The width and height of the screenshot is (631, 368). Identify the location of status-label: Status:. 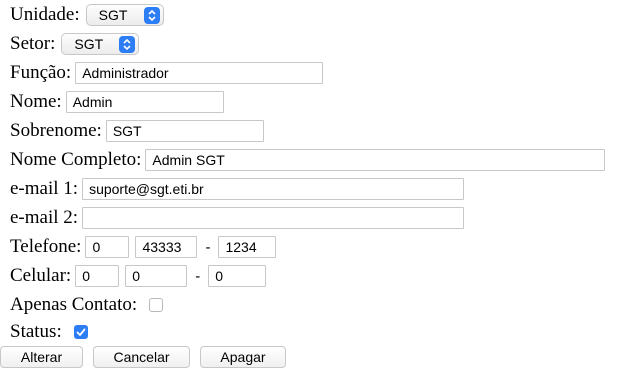
(36, 331).